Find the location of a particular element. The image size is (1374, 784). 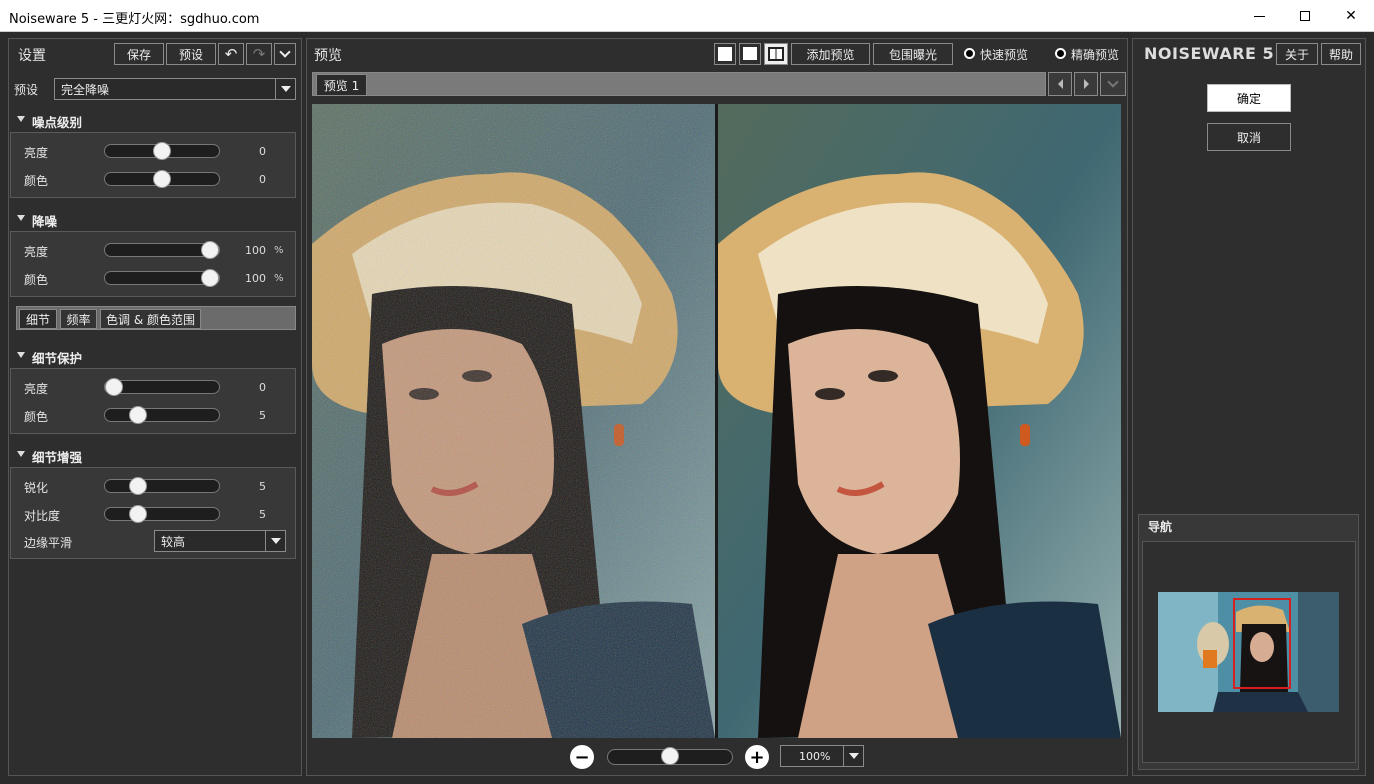

tab-menu-button is located at coordinates (1113, 84).